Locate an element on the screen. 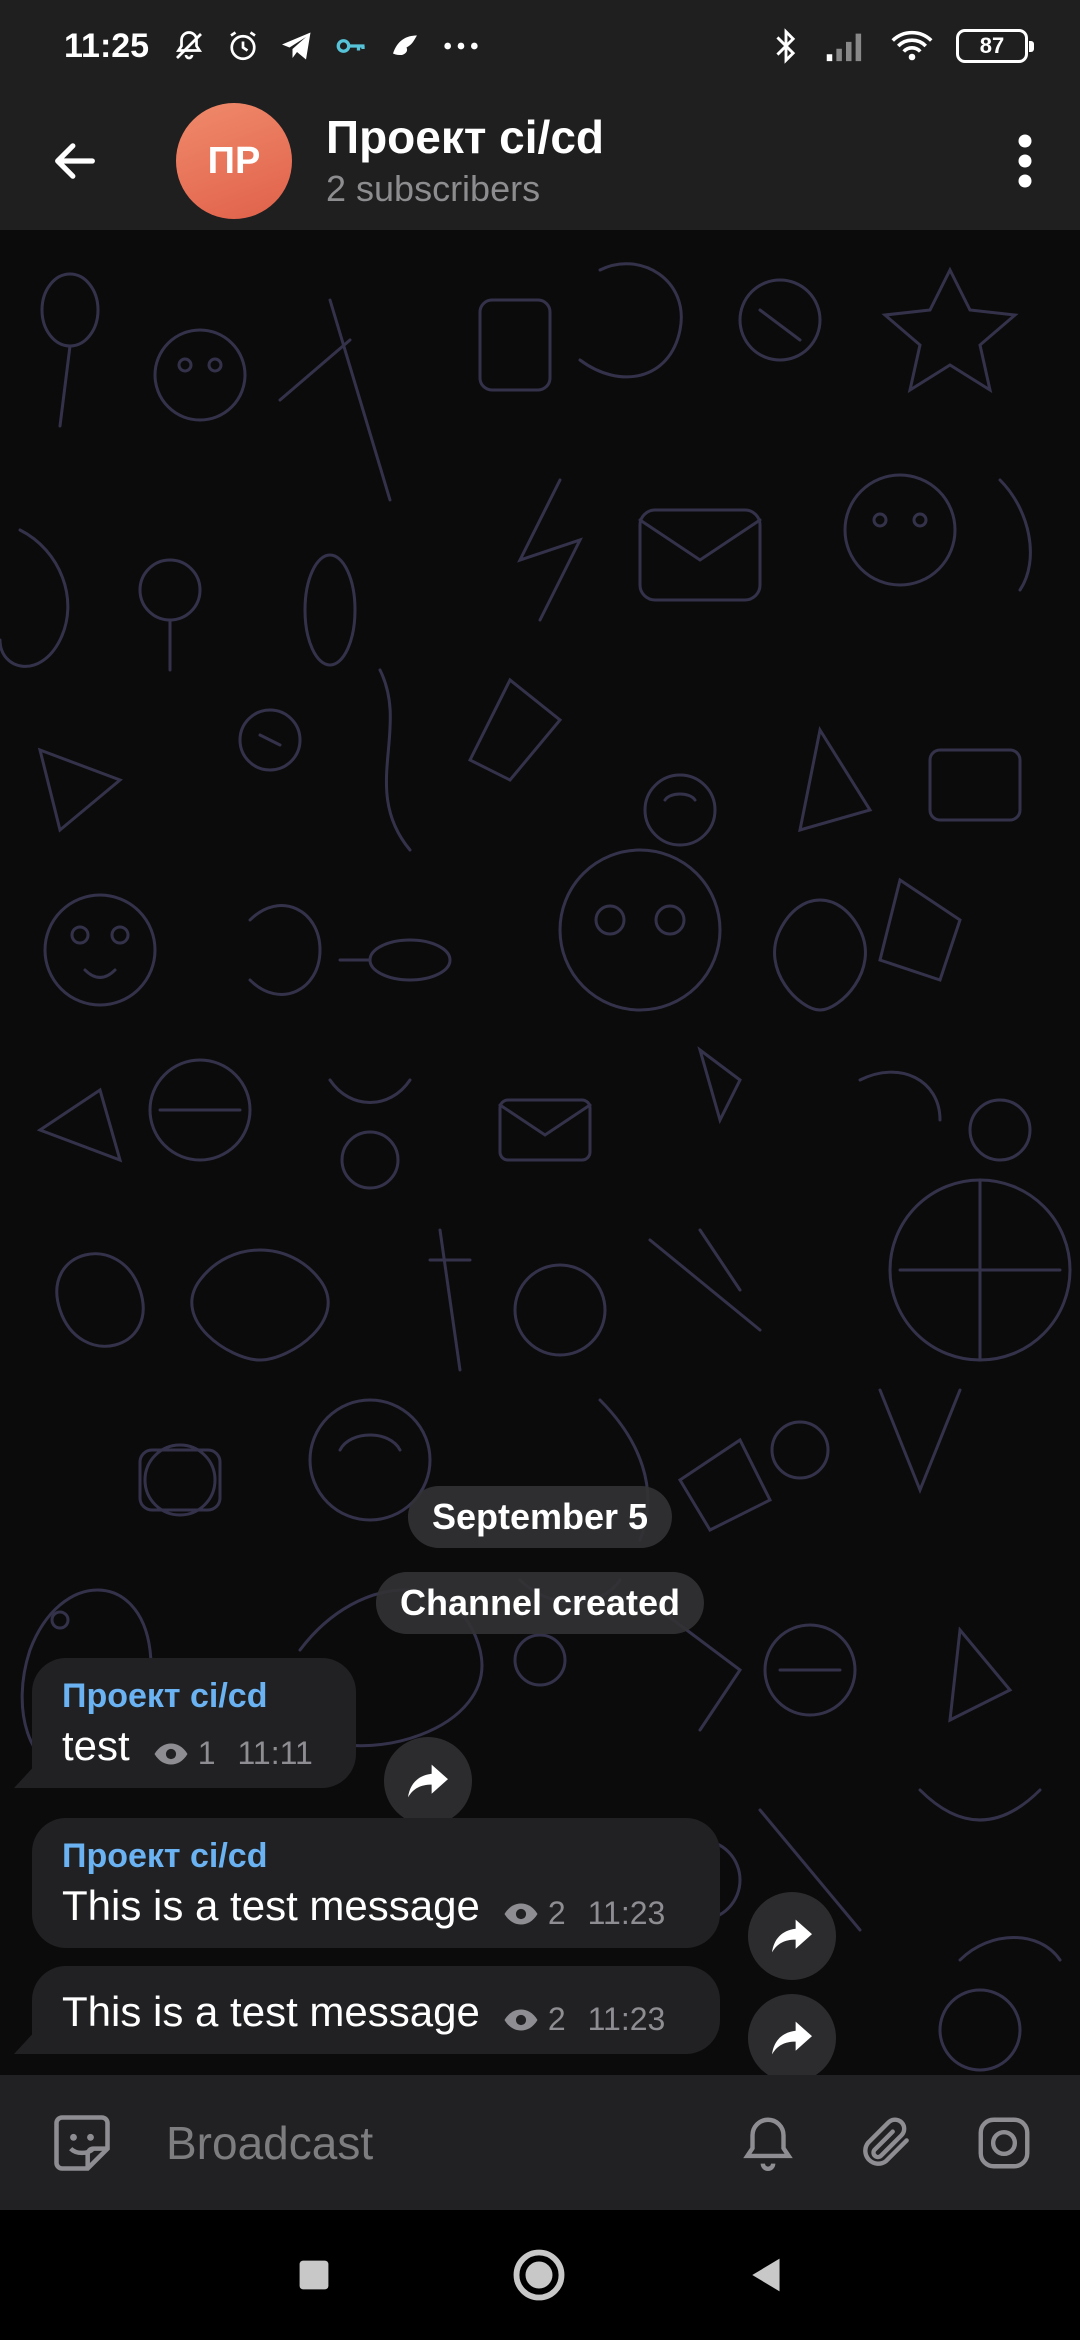  silent-broadcast-button is located at coordinates (768, 2143).